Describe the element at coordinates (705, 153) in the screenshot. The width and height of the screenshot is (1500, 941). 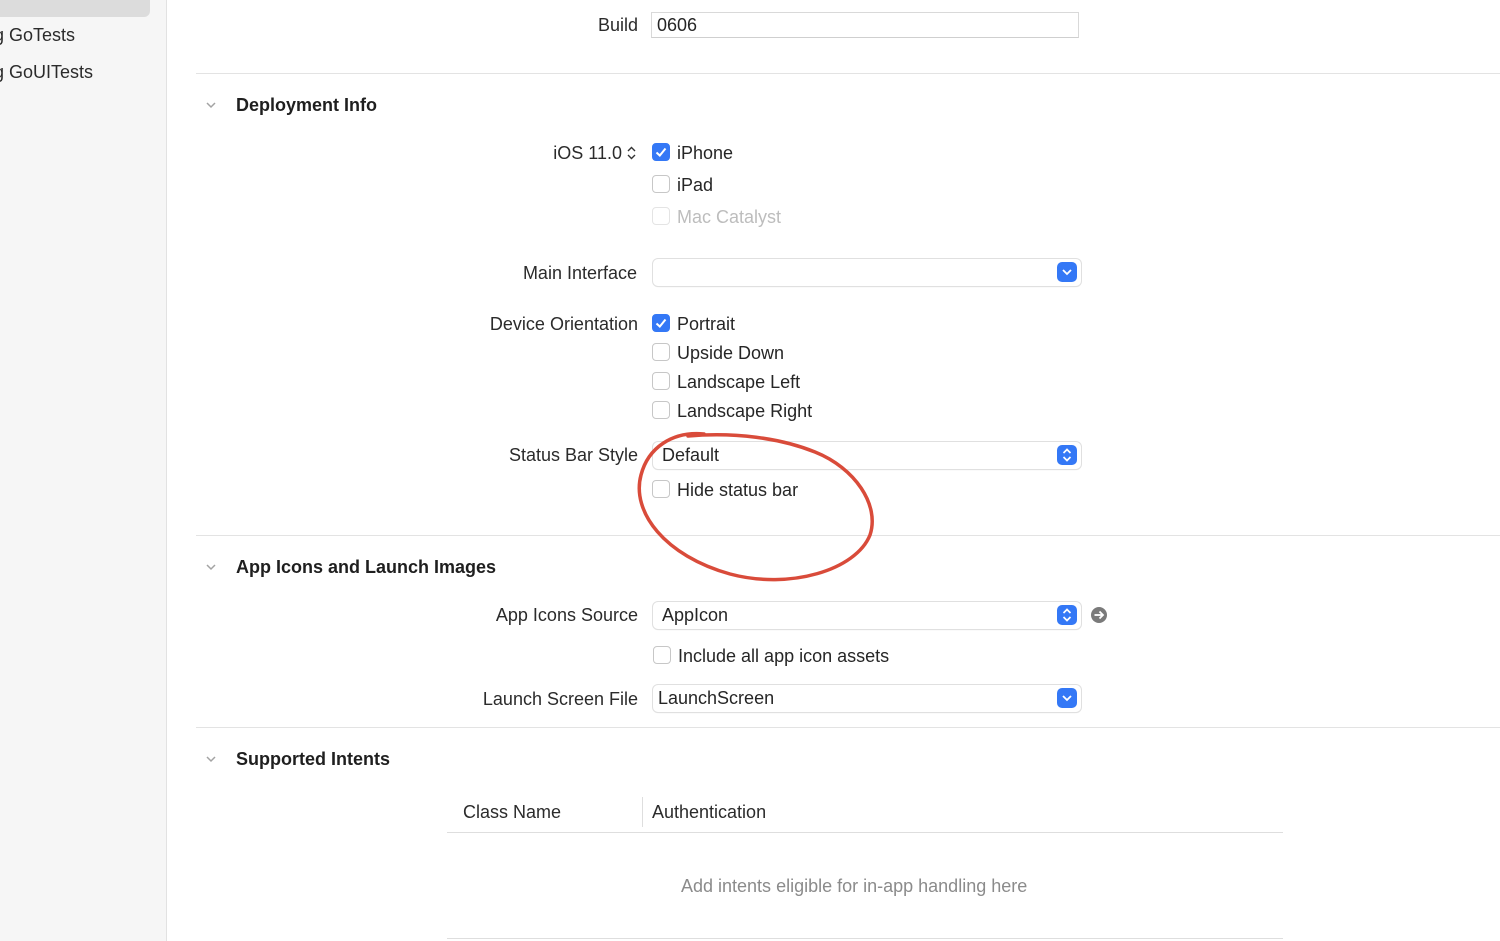
I see `iphone-label: iPhone` at that location.